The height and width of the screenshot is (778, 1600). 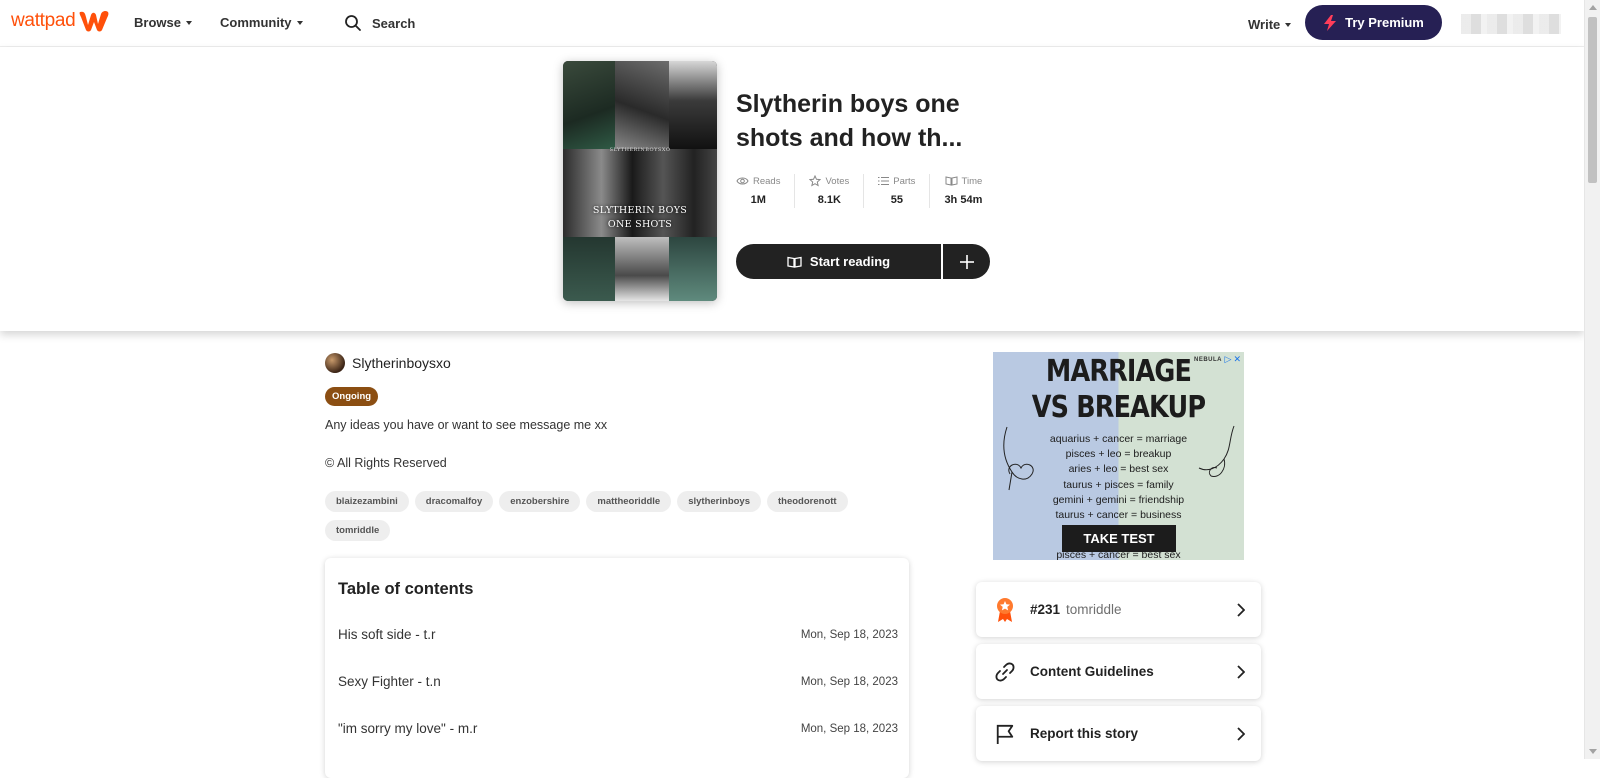 What do you see at coordinates (1592, 100) in the screenshot?
I see `scrollbar-thumb` at bounding box center [1592, 100].